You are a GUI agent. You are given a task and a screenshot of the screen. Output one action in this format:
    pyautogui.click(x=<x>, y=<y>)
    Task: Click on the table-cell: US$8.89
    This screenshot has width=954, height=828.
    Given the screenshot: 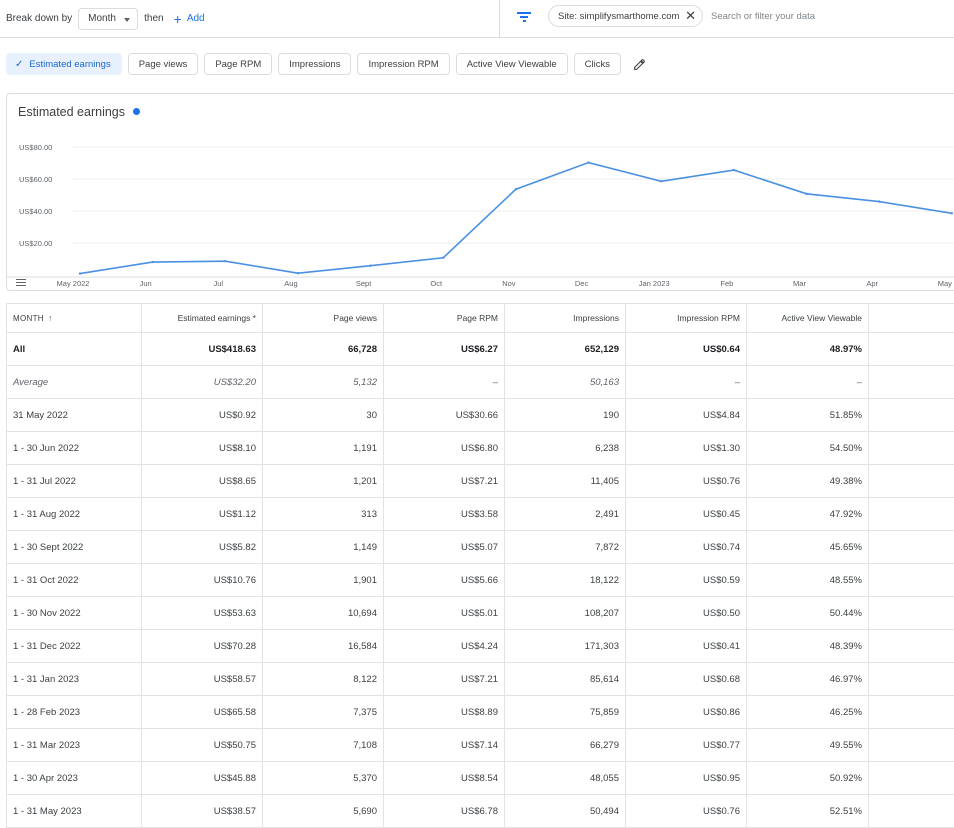 What is the action you would take?
    pyautogui.click(x=444, y=712)
    